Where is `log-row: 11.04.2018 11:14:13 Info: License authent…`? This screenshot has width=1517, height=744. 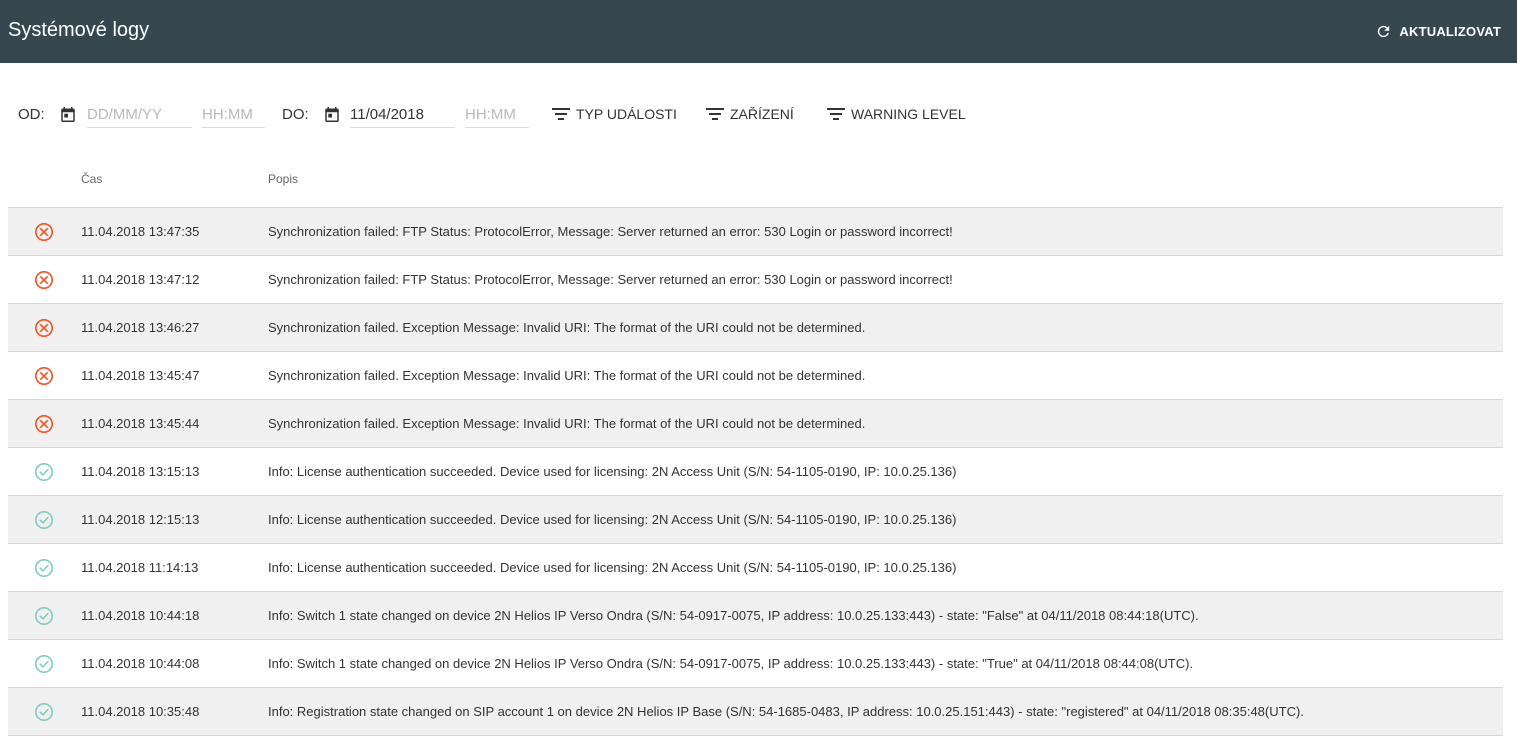
log-row: 11.04.2018 11:14:13 Info: License authent… is located at coordinates (755, 568).